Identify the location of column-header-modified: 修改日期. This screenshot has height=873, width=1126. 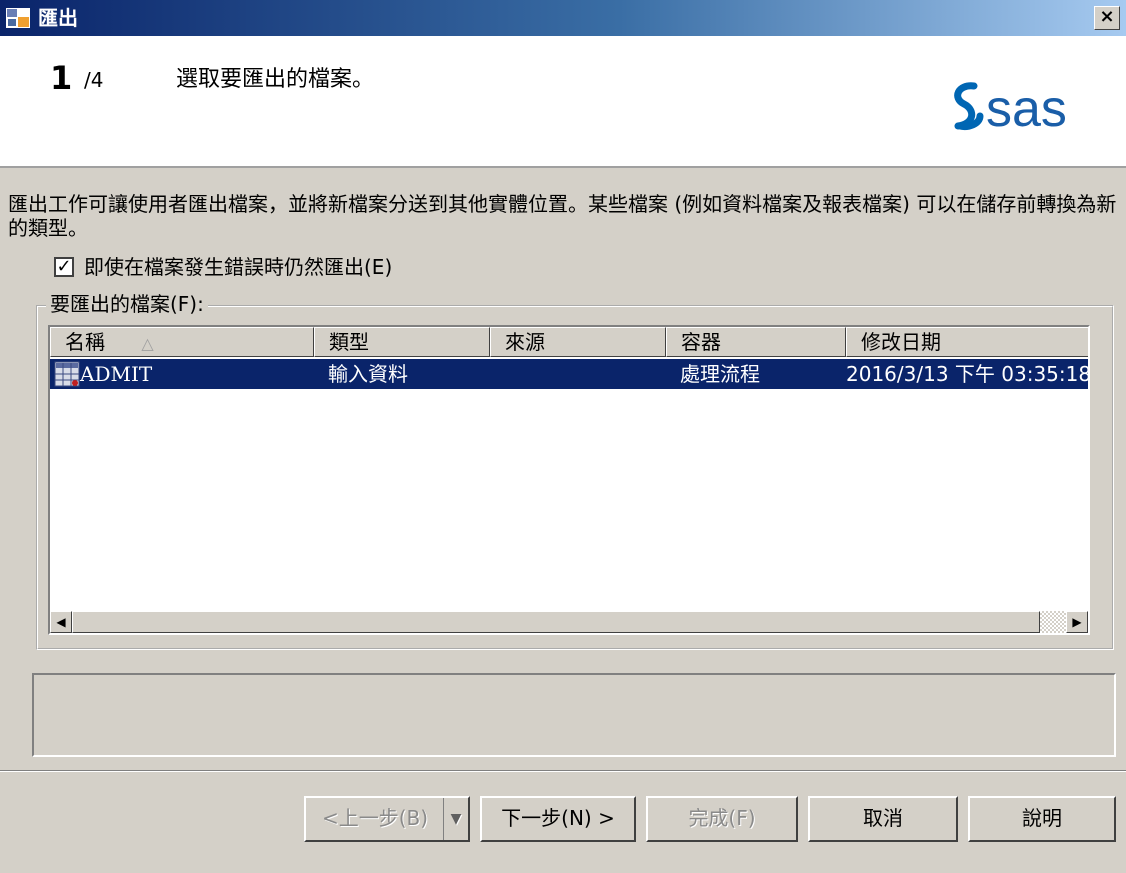
(967, 342).